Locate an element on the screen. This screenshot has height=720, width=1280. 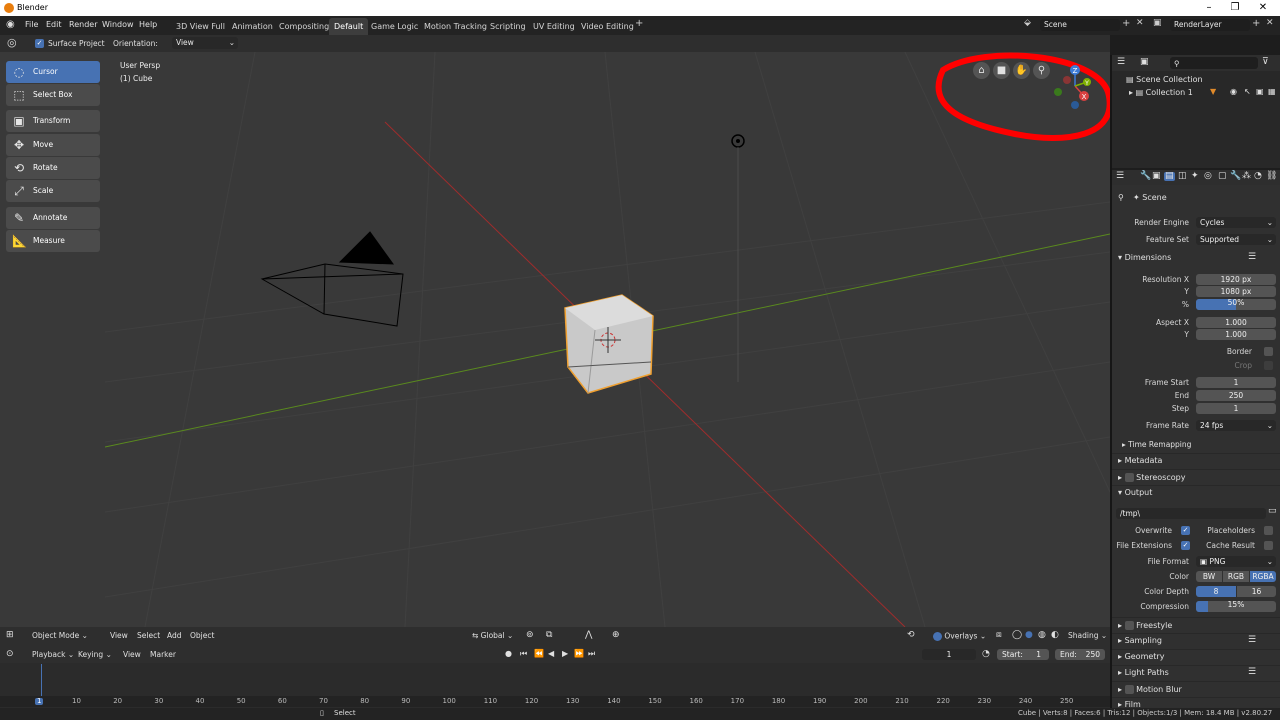
color-bw-button: BW is located at coordinates (1209, 576).